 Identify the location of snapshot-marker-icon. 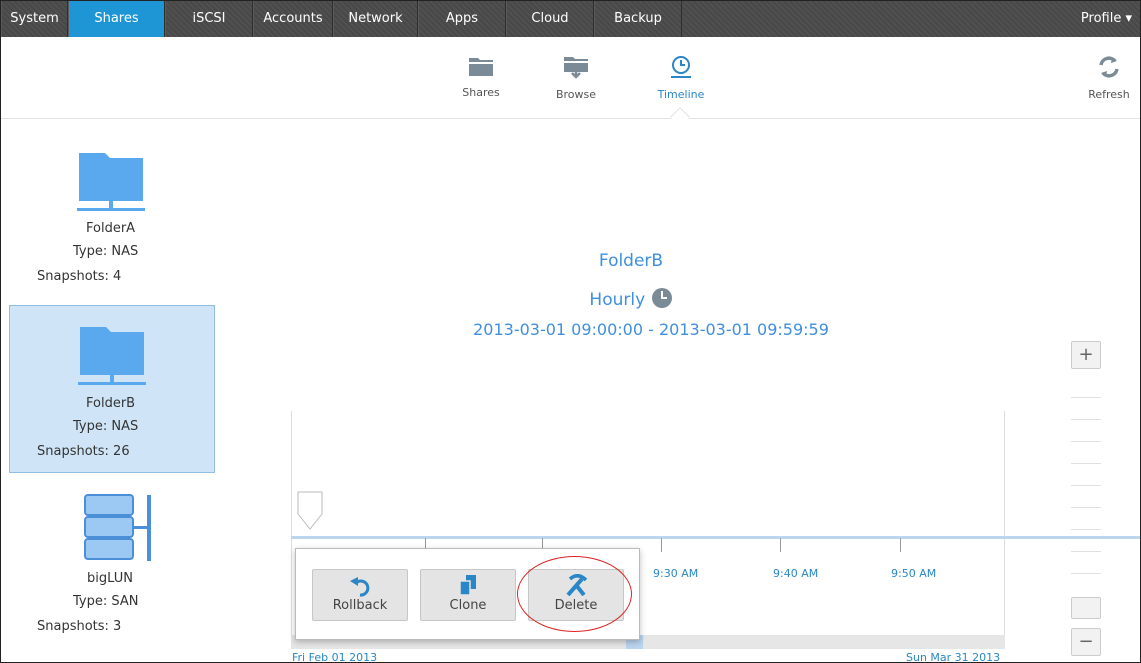
(310, 511).